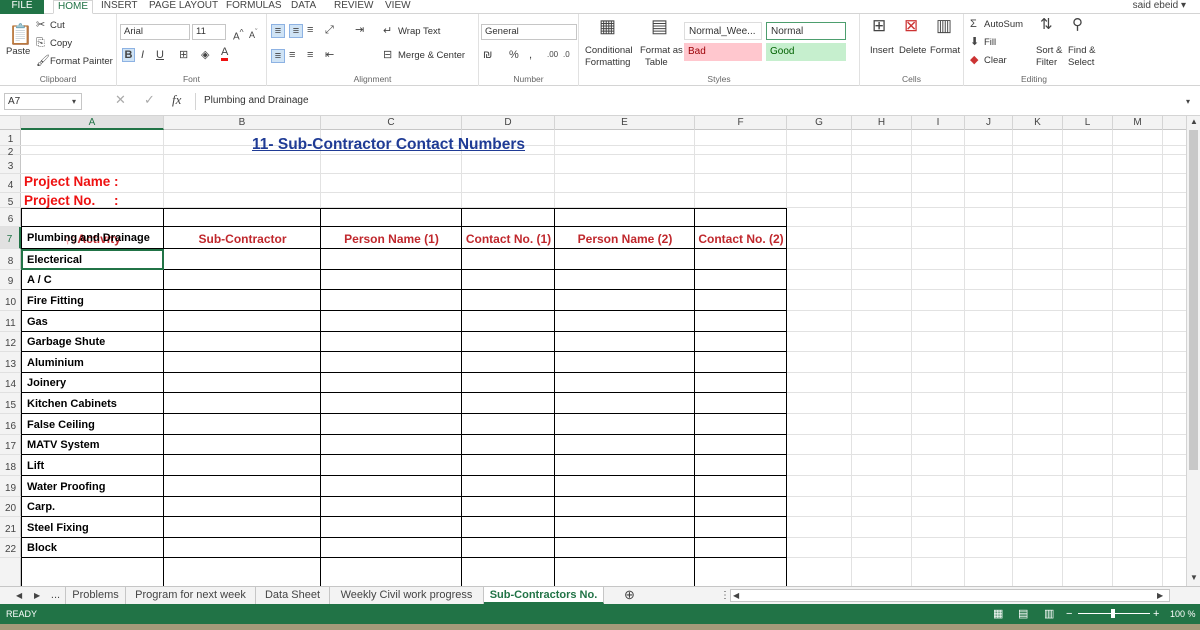 Image resolution: width=1200 pixels, height=630 pixels. Describe the element at coordinates (530, 55) in the screenshot. I see `comma-icon: ,` at that location.